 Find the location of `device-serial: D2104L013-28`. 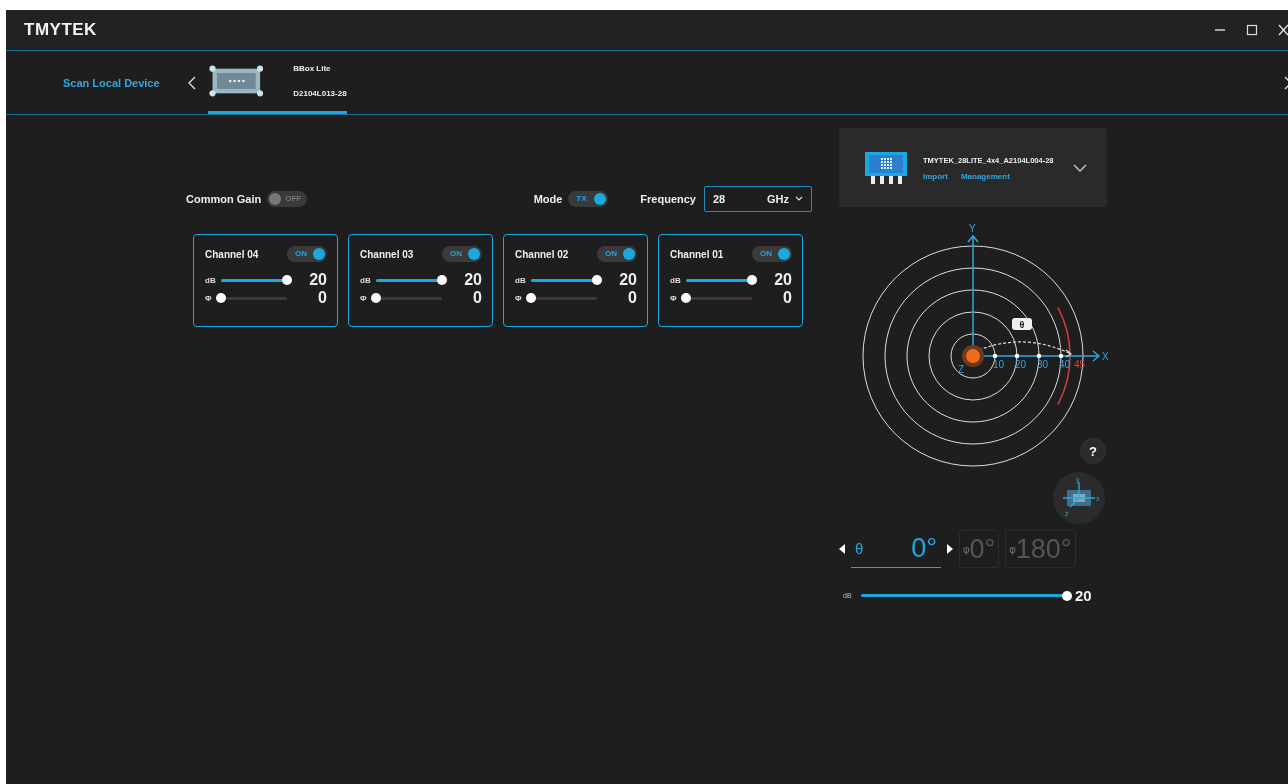

device-serial: D2104L013-28 is located at coordinates (320, 93).